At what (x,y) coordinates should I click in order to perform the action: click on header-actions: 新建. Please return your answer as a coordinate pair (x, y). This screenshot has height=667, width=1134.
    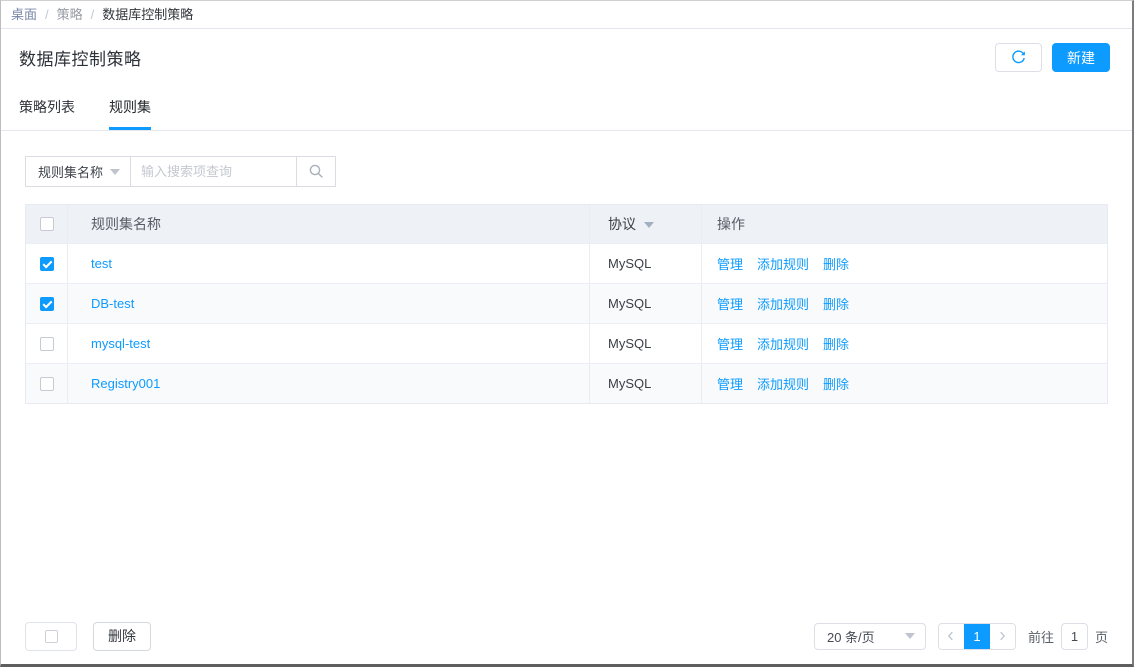
    Looking at the image, I should click on (1052, 57).